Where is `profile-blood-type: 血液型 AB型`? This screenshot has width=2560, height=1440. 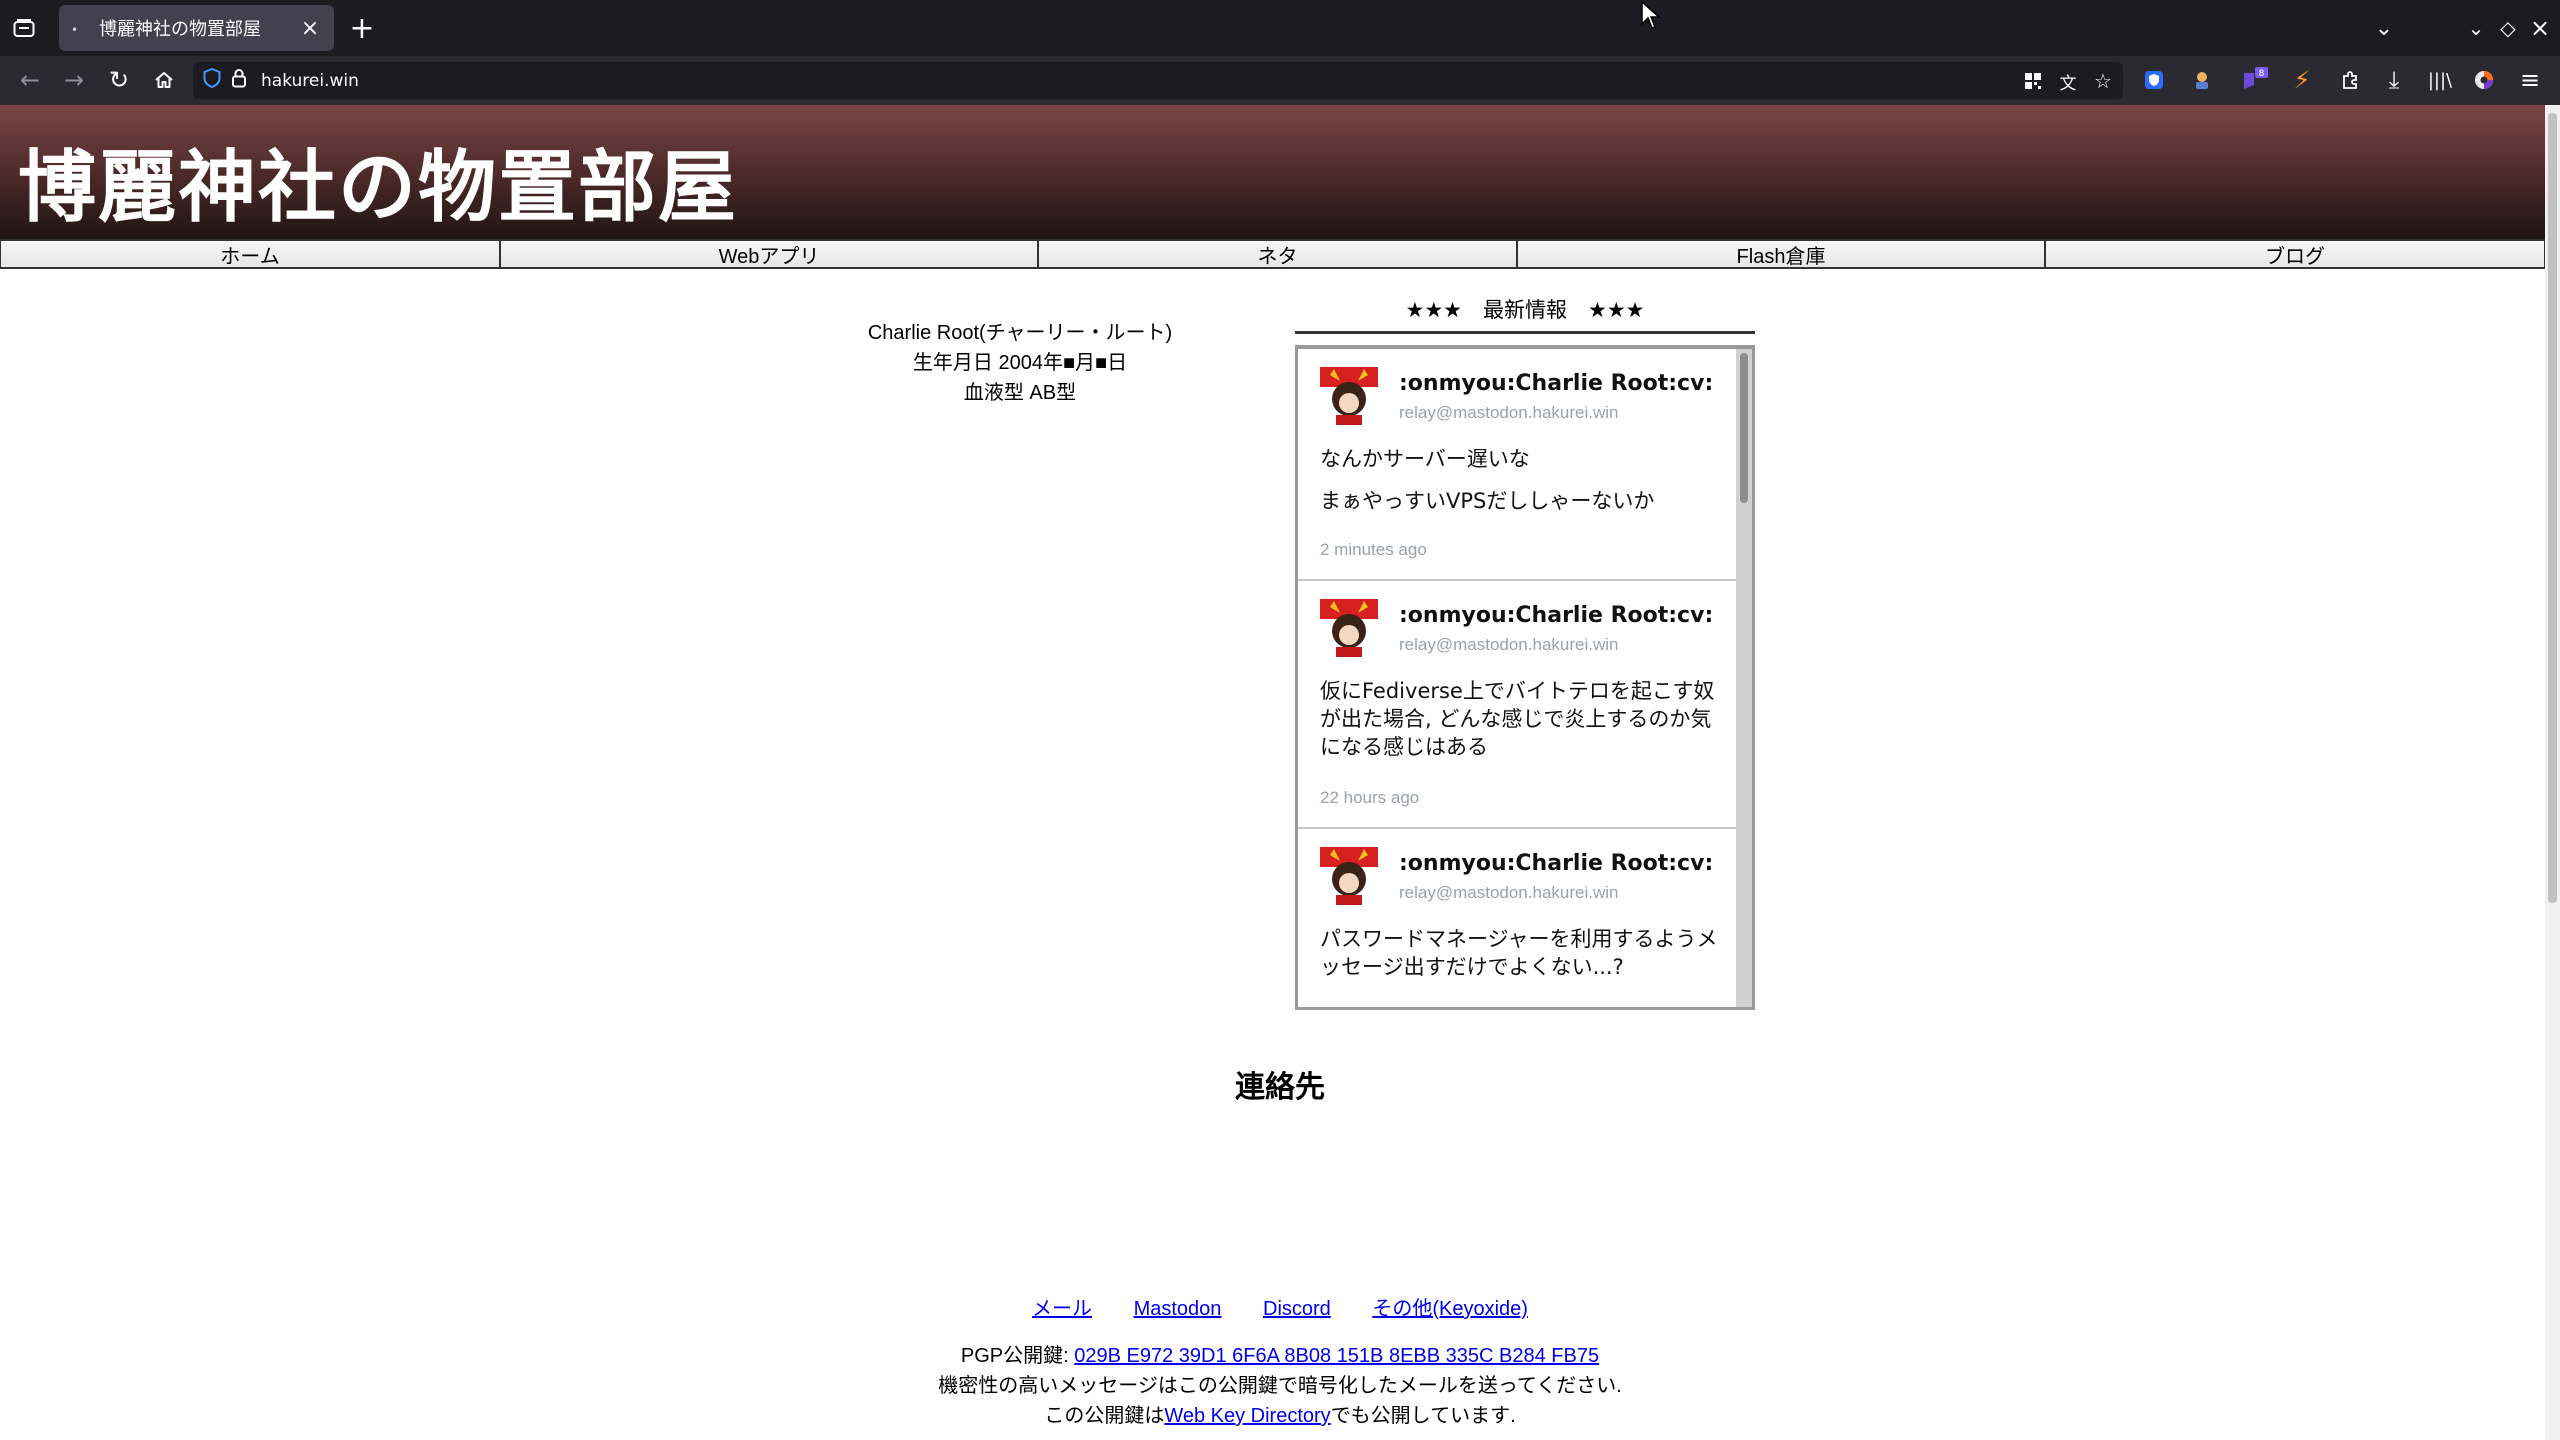 profile-blood-type: 血液型 AB型 is located at coordinates (1020, 393).